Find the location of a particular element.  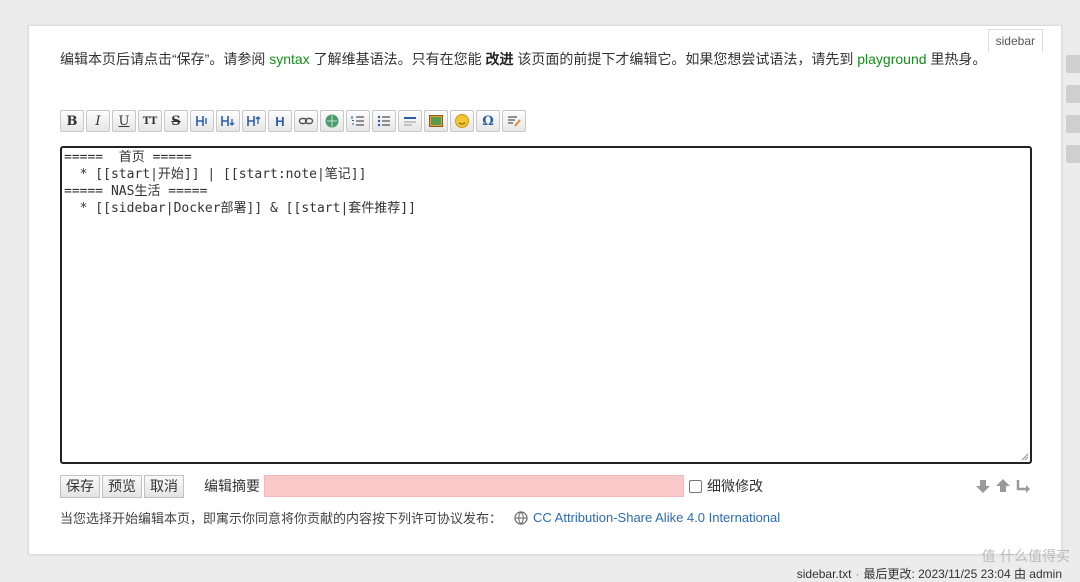

smiley-button is located at coordinates (462, 121).